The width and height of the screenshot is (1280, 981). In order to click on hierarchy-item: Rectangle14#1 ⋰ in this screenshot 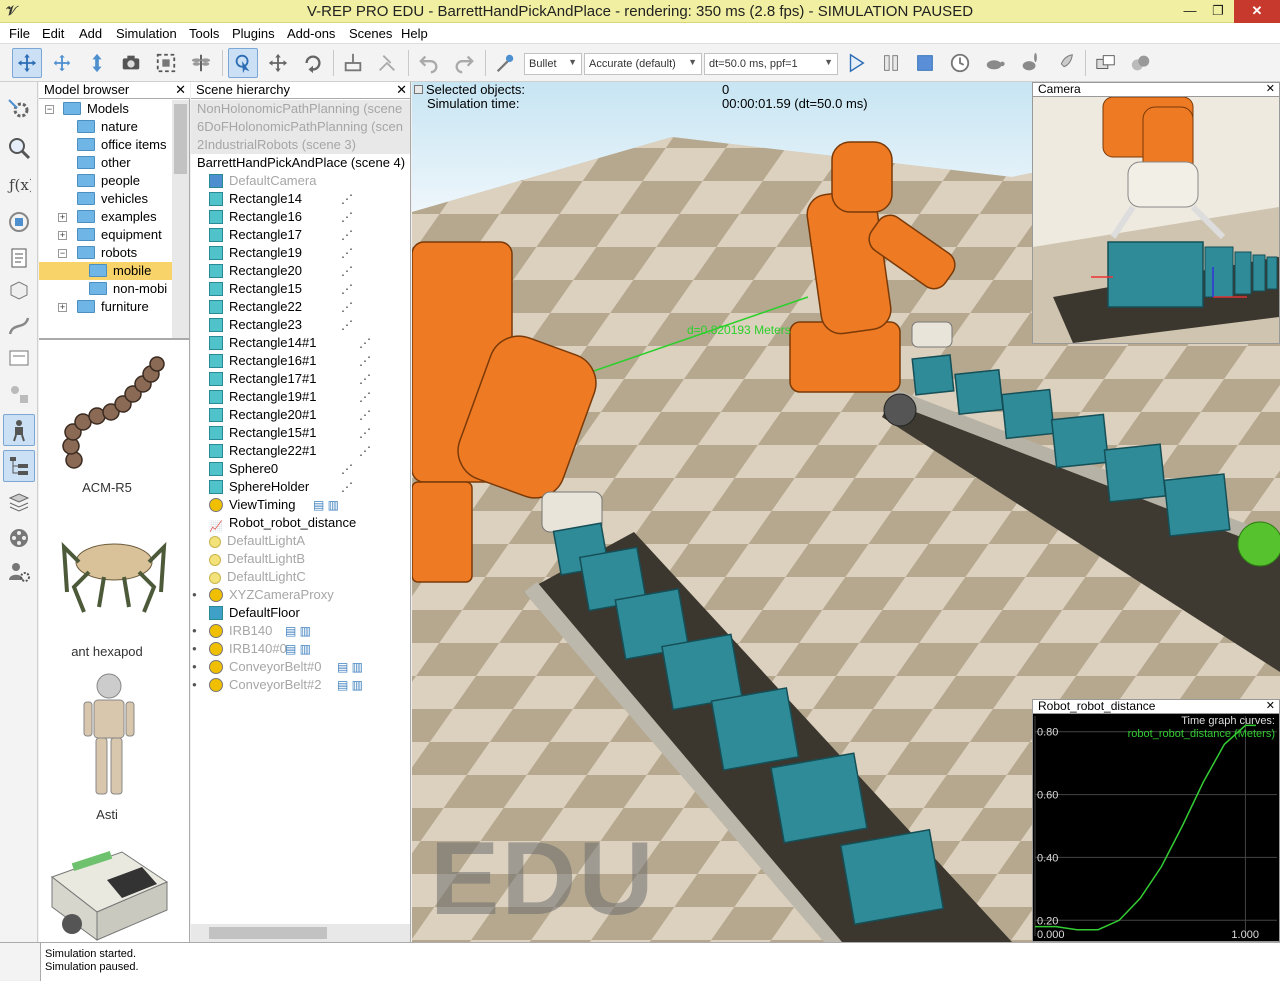, I will do `click(281, 343)`.